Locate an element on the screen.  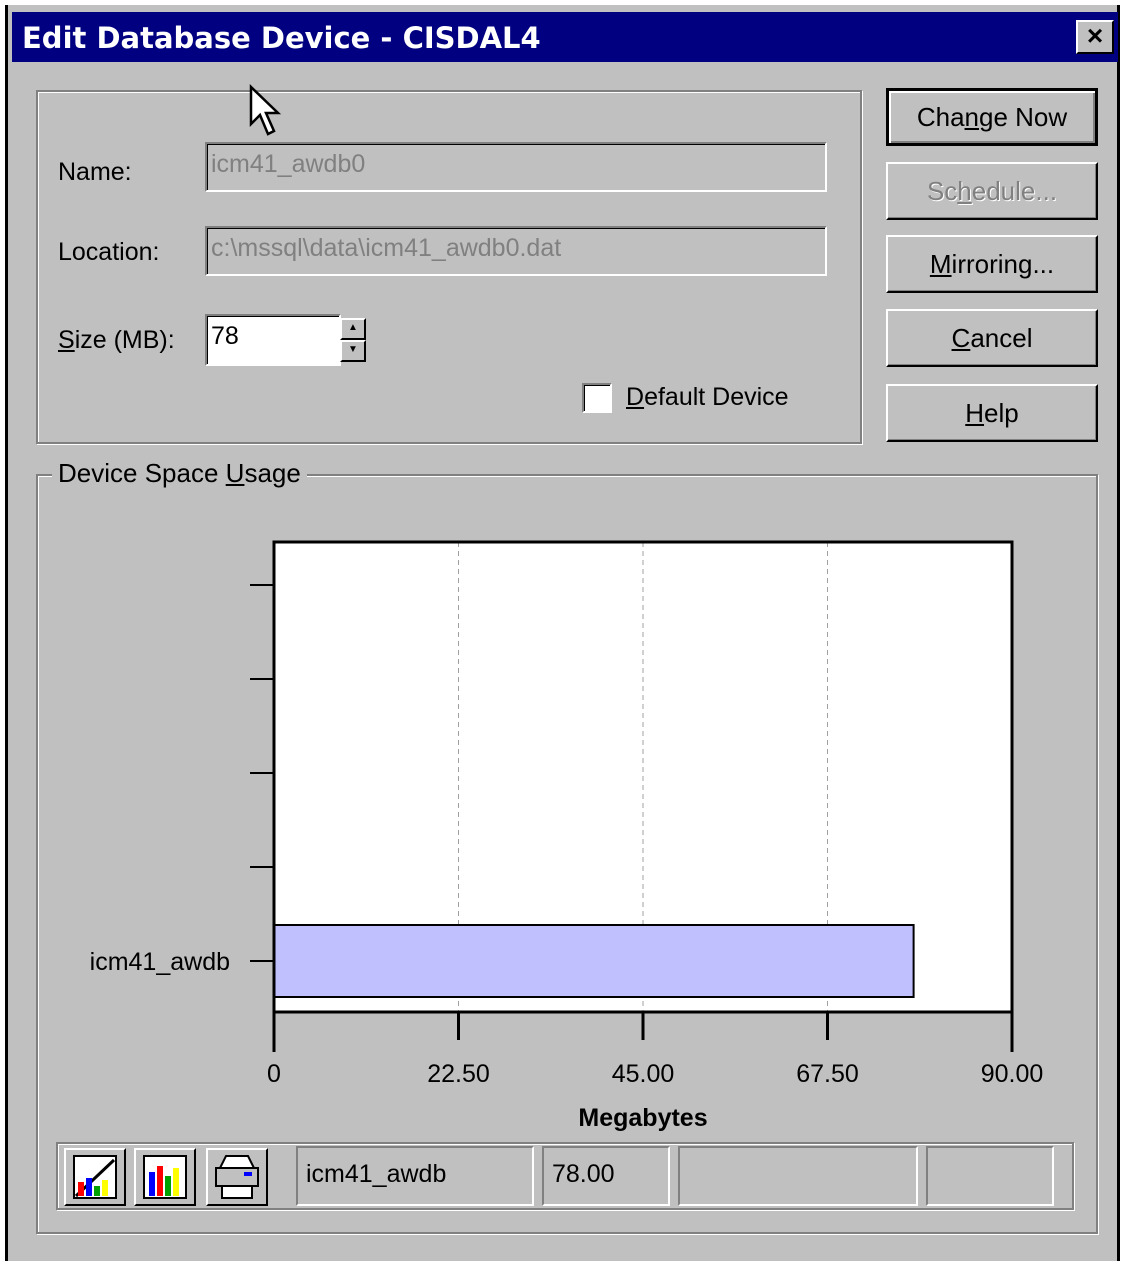
x-tick-label: 90.00 is located at coordinates (1012, 1074).